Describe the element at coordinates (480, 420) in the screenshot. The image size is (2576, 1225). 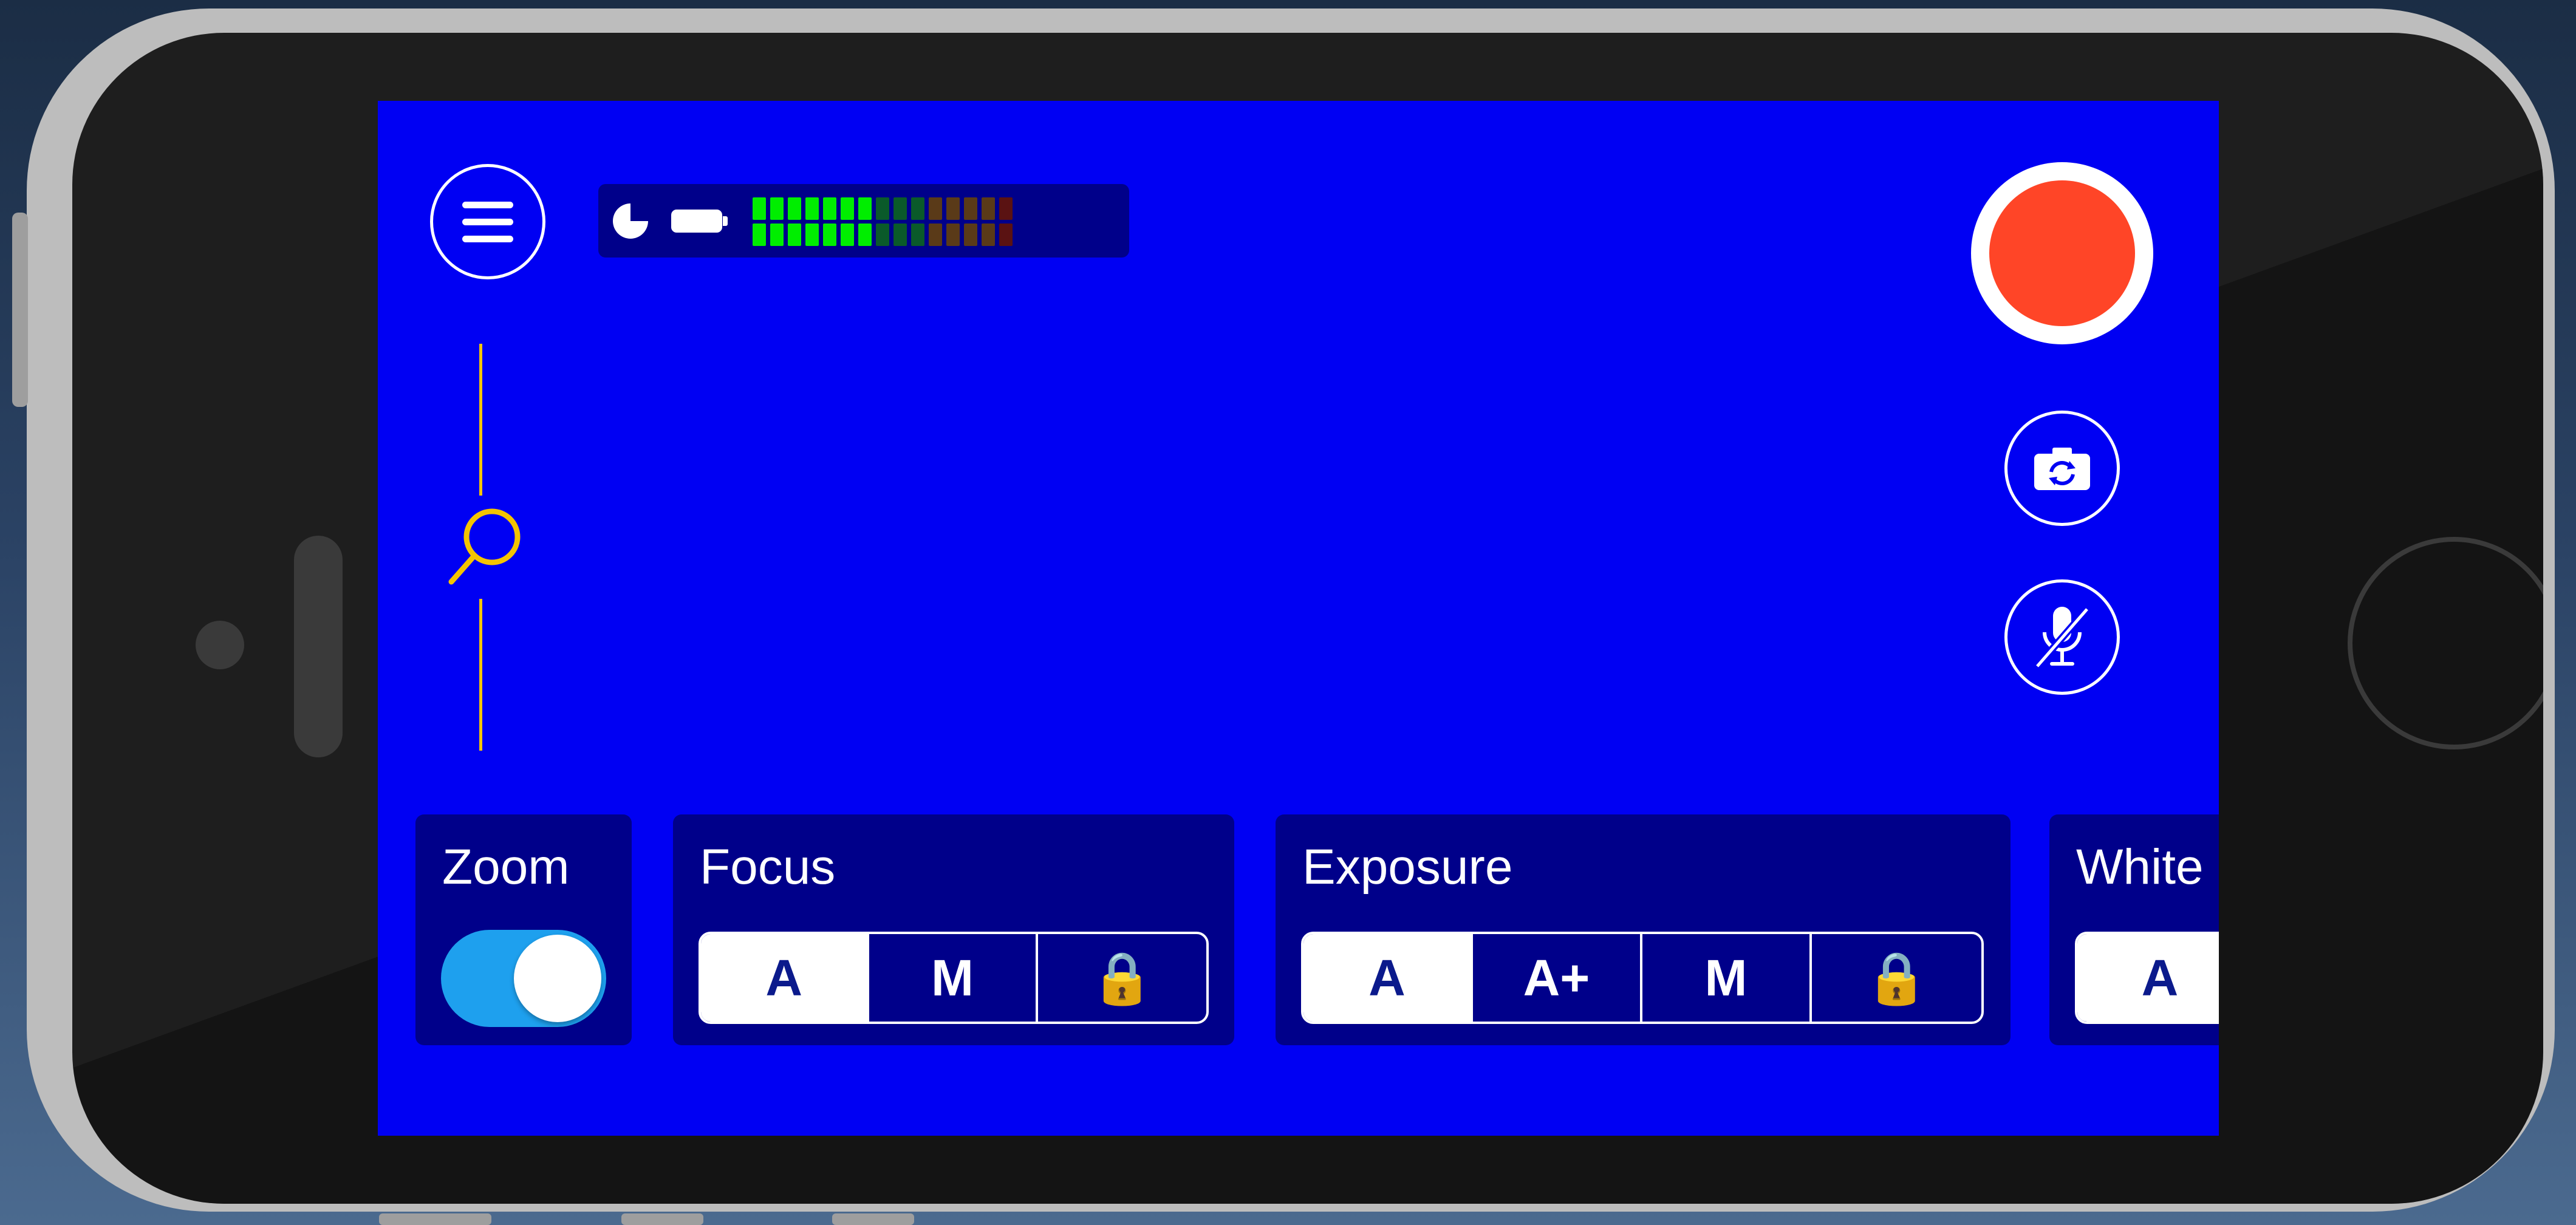
I see `zoom-slider-track-top` at that location.